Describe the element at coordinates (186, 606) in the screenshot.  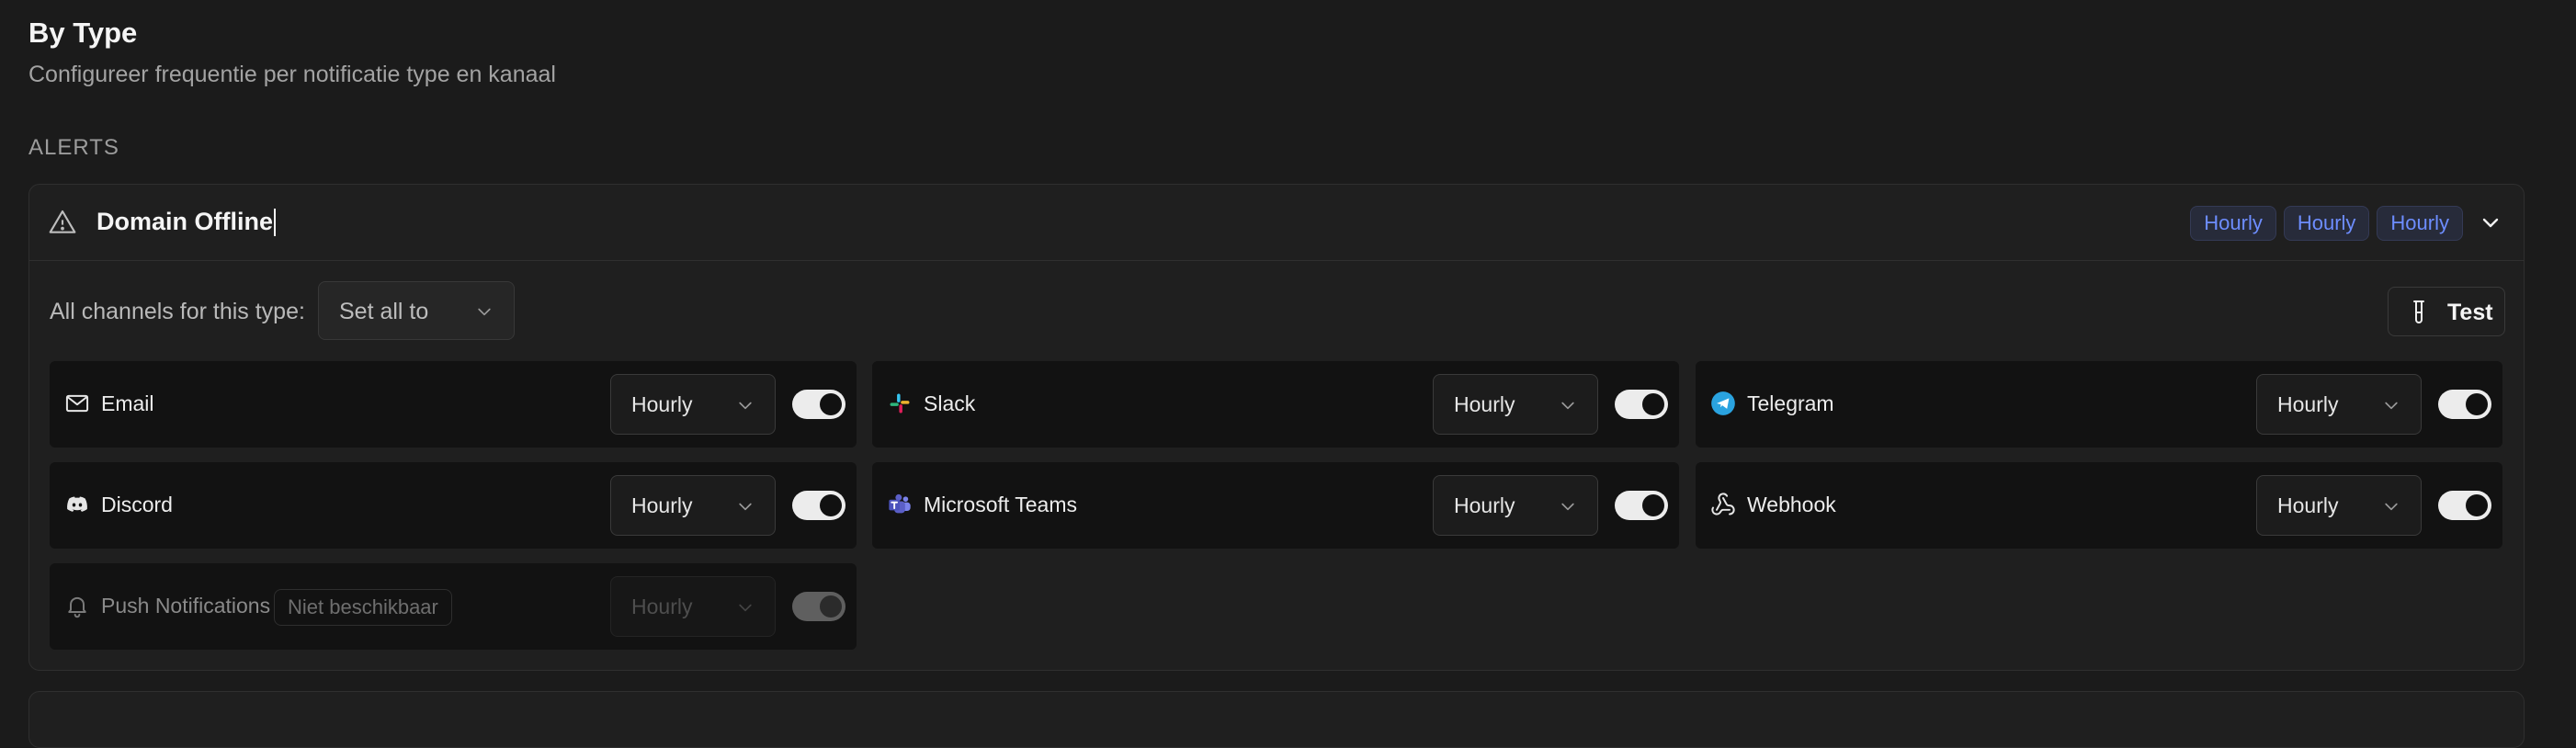
I see `channel-name: Push Notifications` at that location.